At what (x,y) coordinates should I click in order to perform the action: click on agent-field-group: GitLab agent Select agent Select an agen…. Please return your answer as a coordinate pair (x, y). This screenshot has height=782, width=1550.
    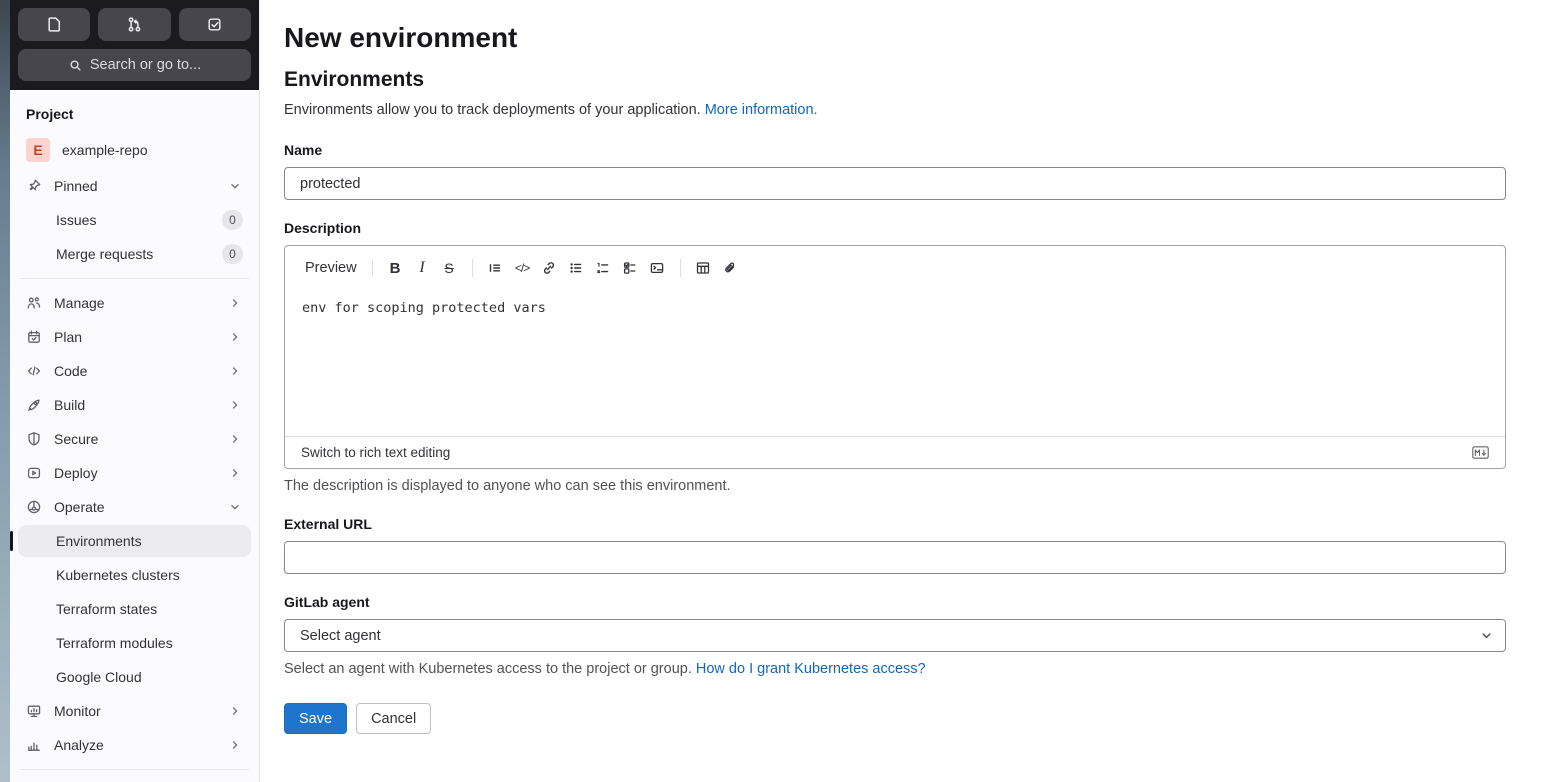
    Looking at the image, I should click on (895, 635).